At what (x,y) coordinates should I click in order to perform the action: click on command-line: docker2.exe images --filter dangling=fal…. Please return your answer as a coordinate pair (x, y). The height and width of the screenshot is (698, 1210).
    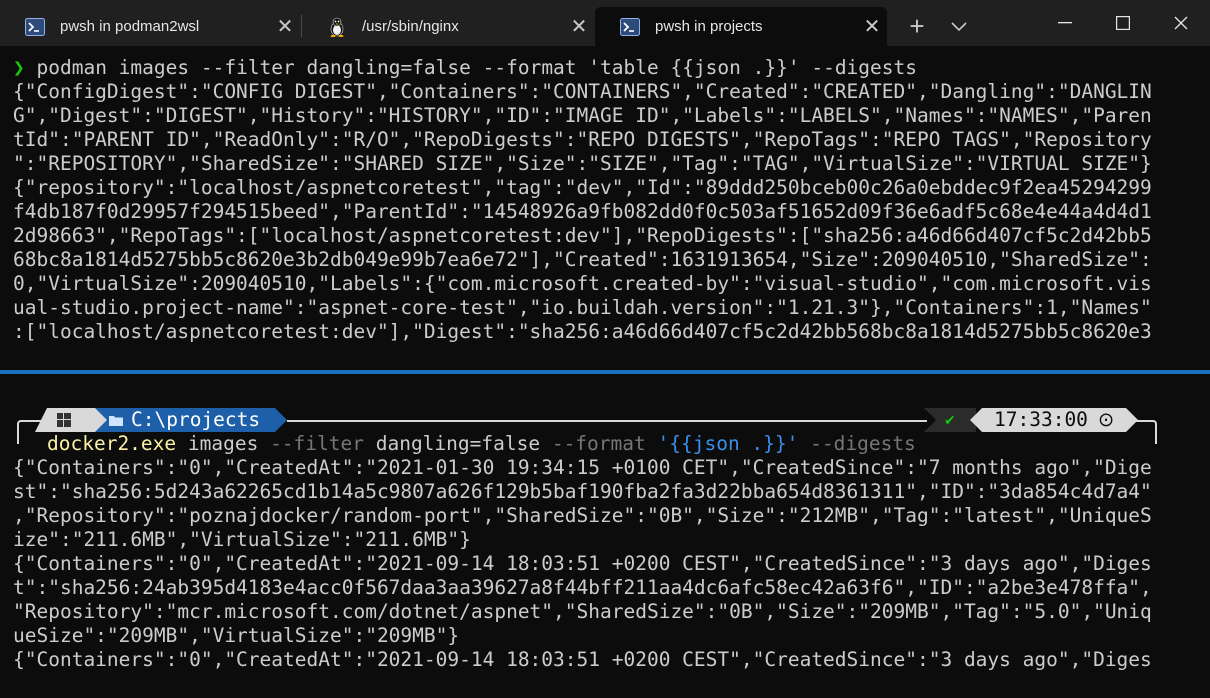
    Looking at the image, I should click on (481, 444).